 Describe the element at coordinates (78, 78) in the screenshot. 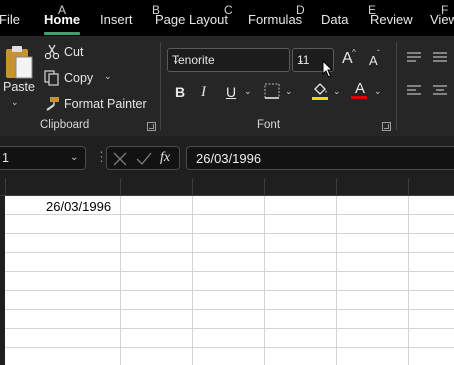

I see `copy-button: Copy` at that location.